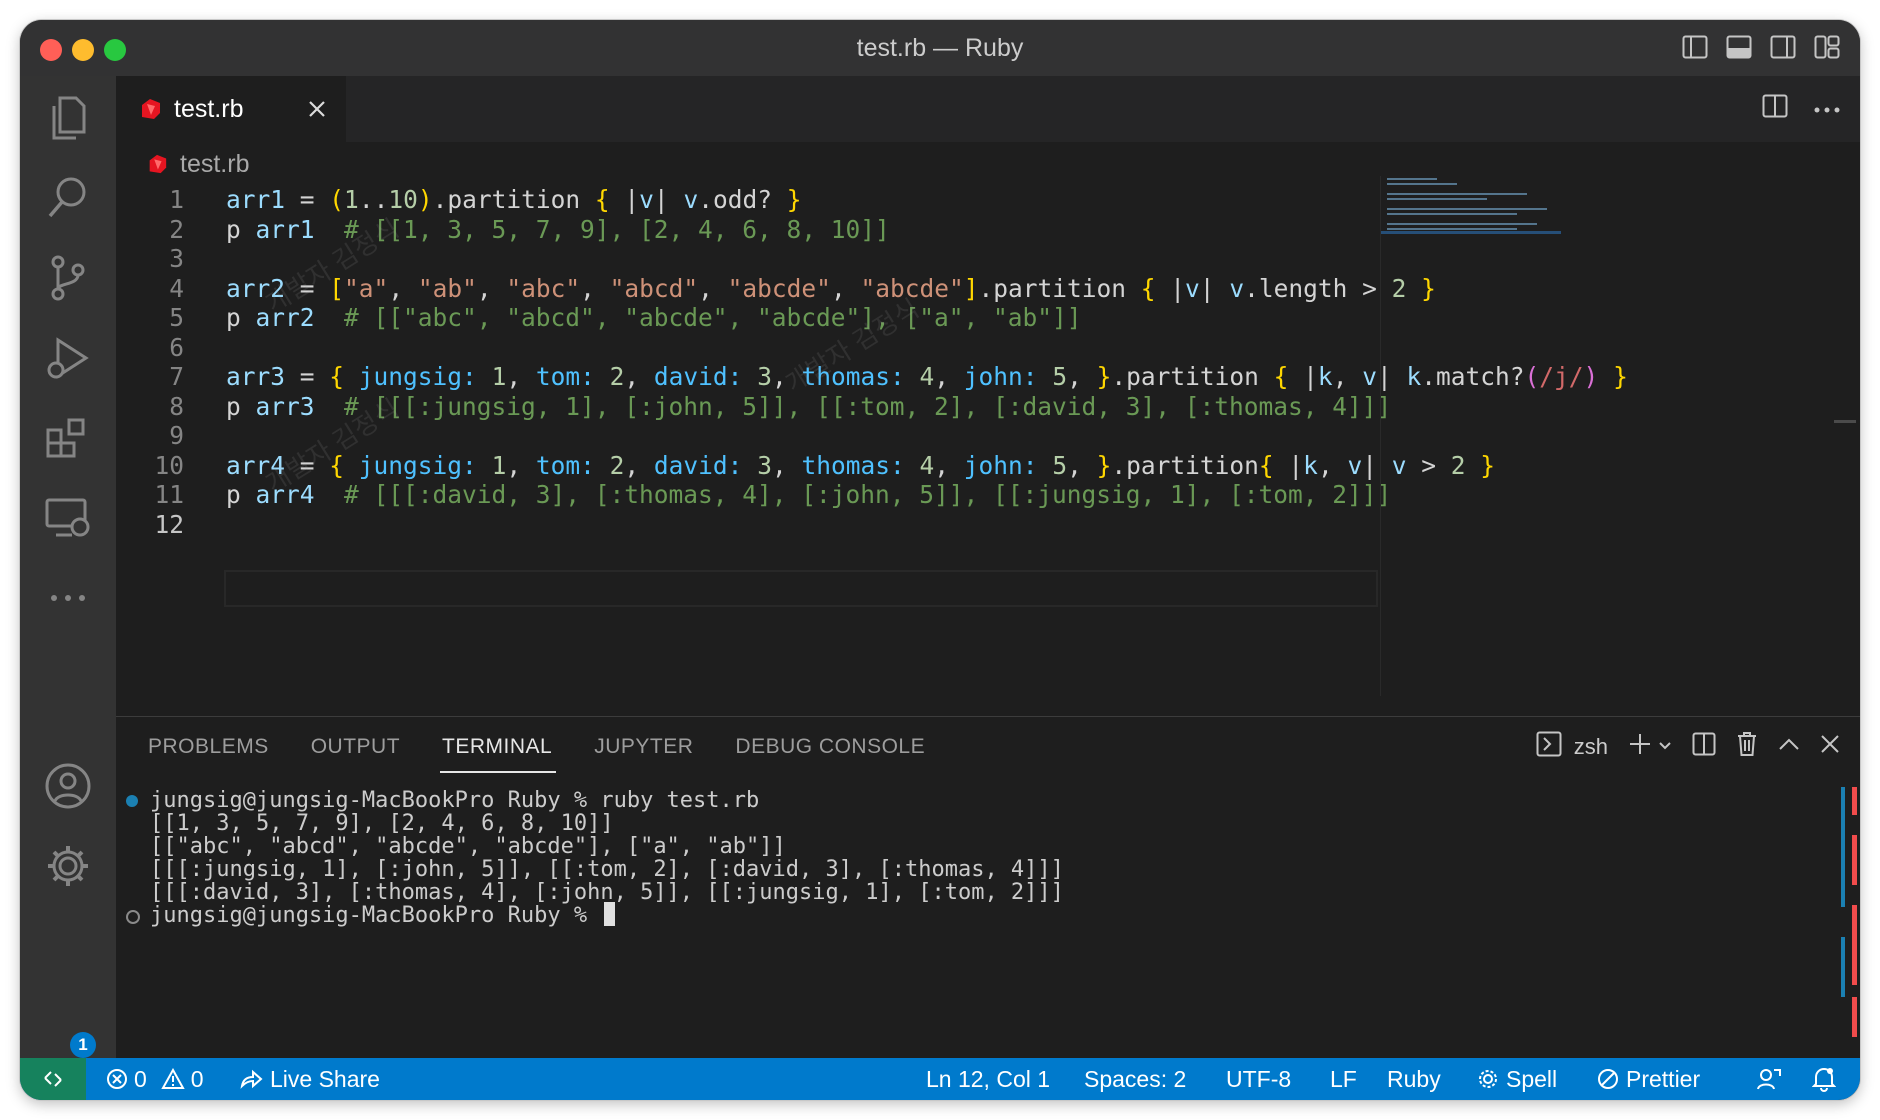 The height and width of the screenshot is (1120, 1880). Describe the element at coordinates (698, 376) in the screenshot. I see `code-token: david:` at that location.